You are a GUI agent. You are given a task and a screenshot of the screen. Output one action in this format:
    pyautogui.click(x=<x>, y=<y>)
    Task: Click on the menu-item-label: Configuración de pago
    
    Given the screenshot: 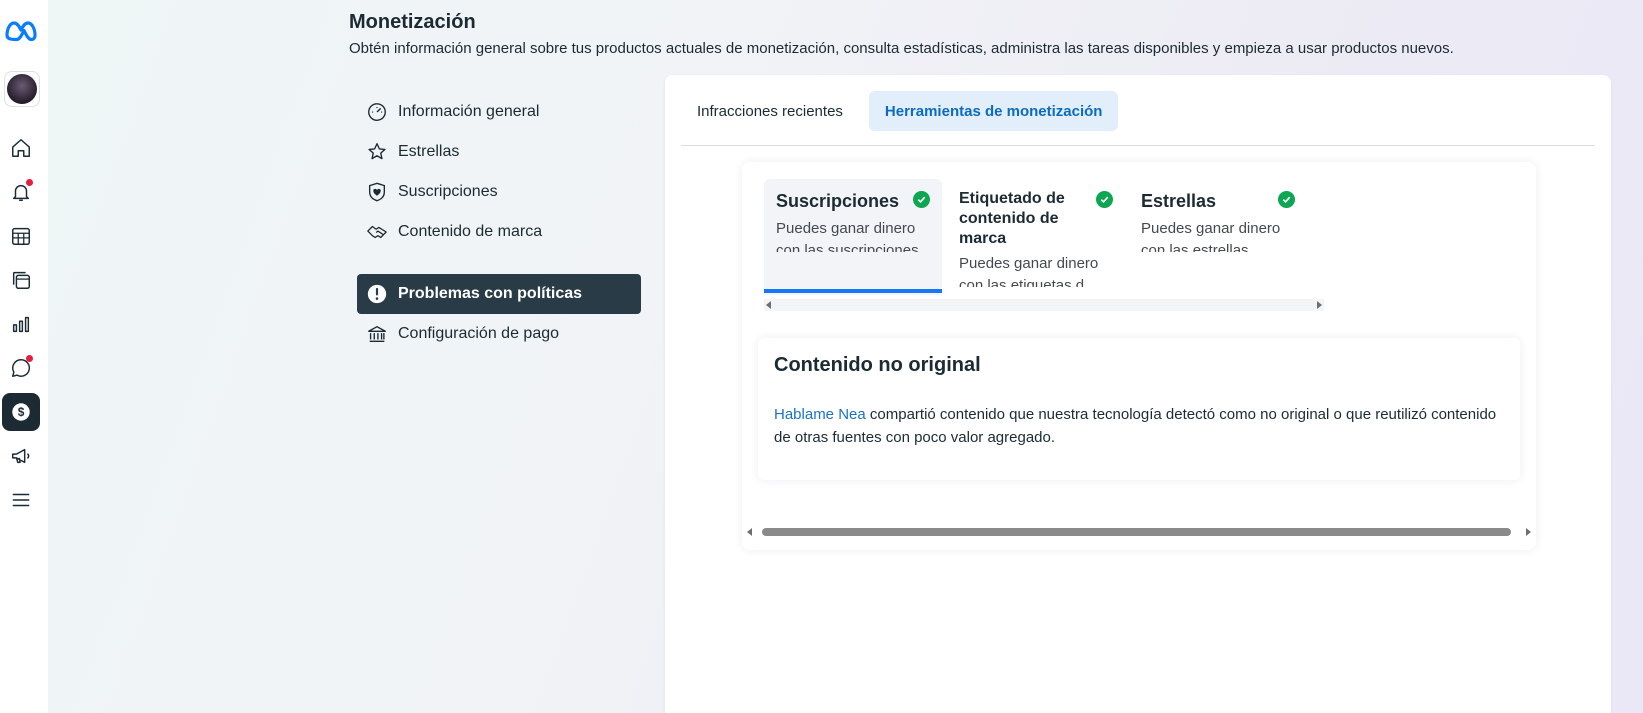 What is the action you would take?
    pyautogui.click(x=479, y=333)
    